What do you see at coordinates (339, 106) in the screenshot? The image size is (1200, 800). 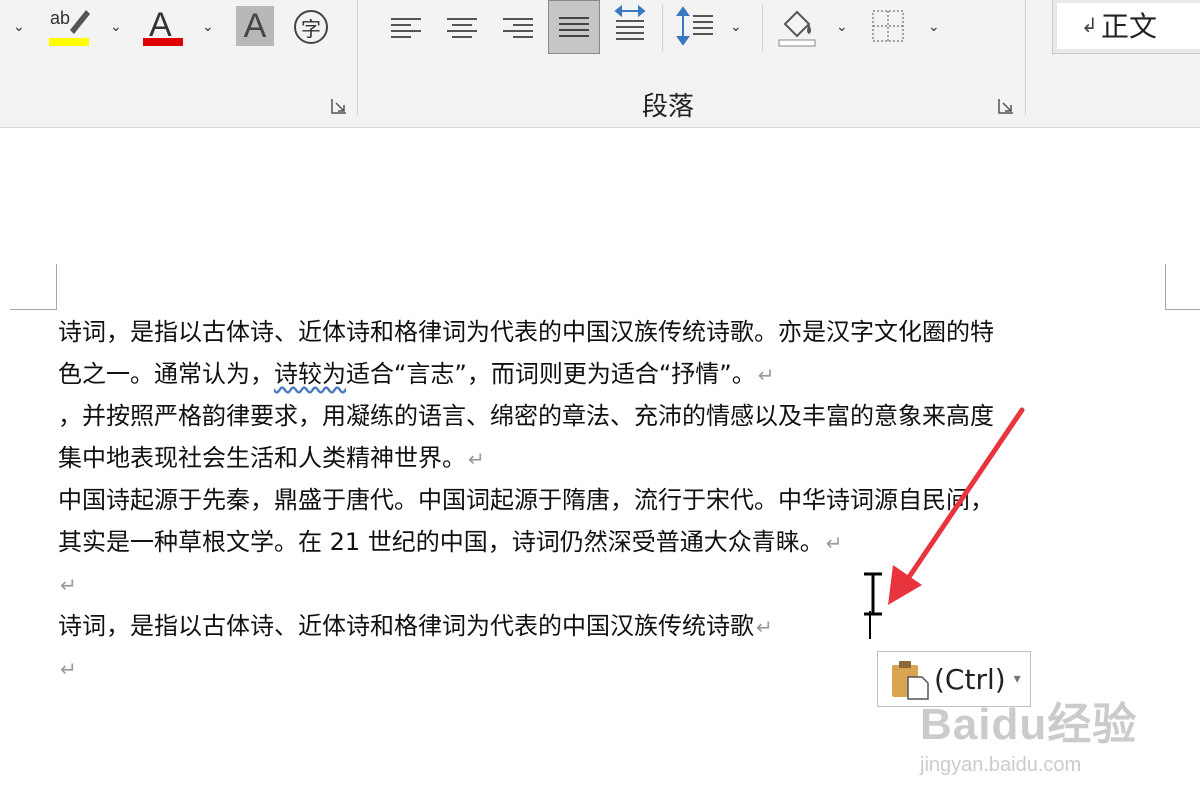 I see `font-dialog-launcher-icon` at bounding box center [339, 106].